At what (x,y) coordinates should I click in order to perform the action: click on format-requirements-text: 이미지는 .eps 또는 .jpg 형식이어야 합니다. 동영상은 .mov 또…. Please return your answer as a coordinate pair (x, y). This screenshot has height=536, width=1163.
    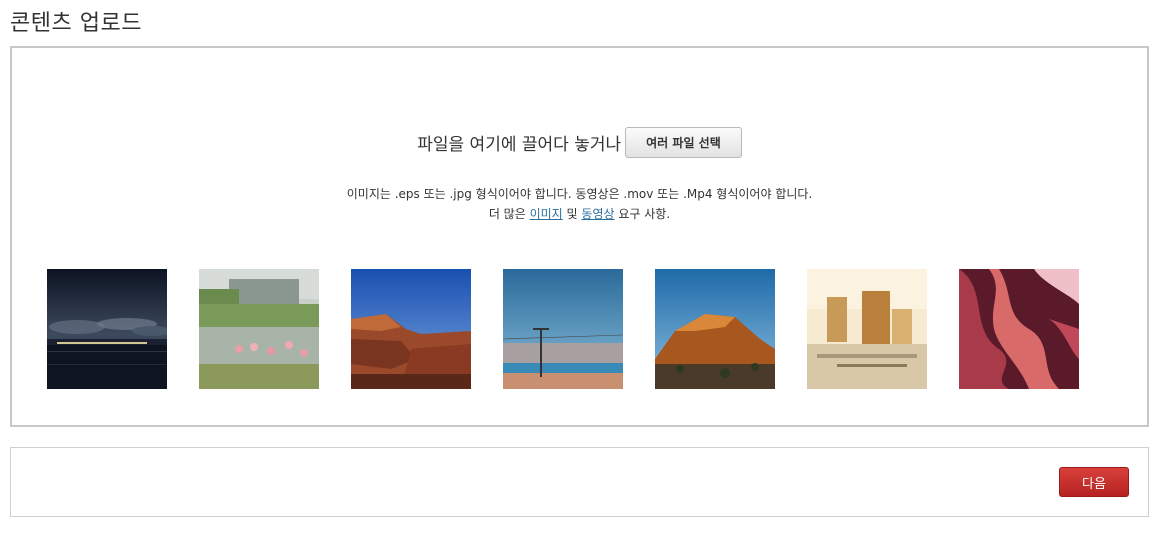
    Looking at the image, I should click on (579, 194).